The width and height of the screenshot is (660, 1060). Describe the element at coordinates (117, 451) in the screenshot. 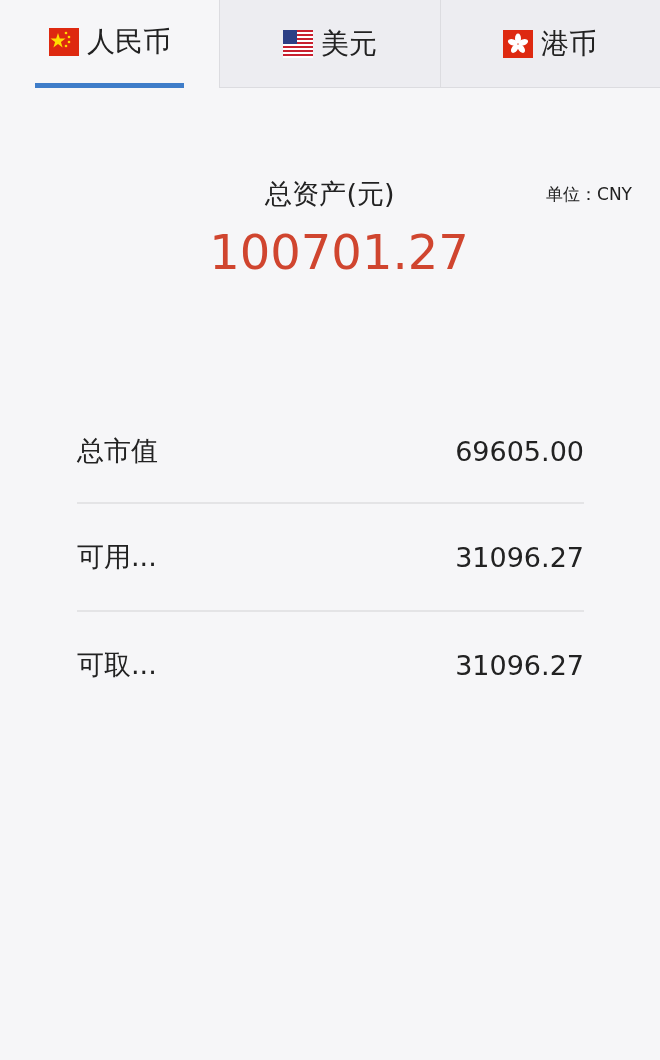

I see `field-label: 总市值` at that location.